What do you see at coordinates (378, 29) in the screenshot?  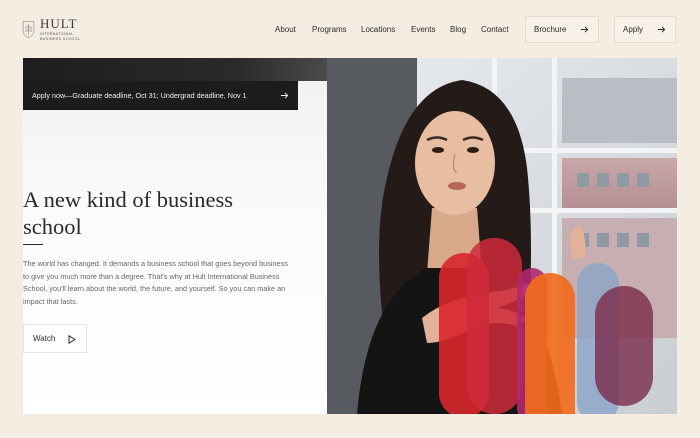 I see `nav-locations: Locations` at bounding box center [378, 29].